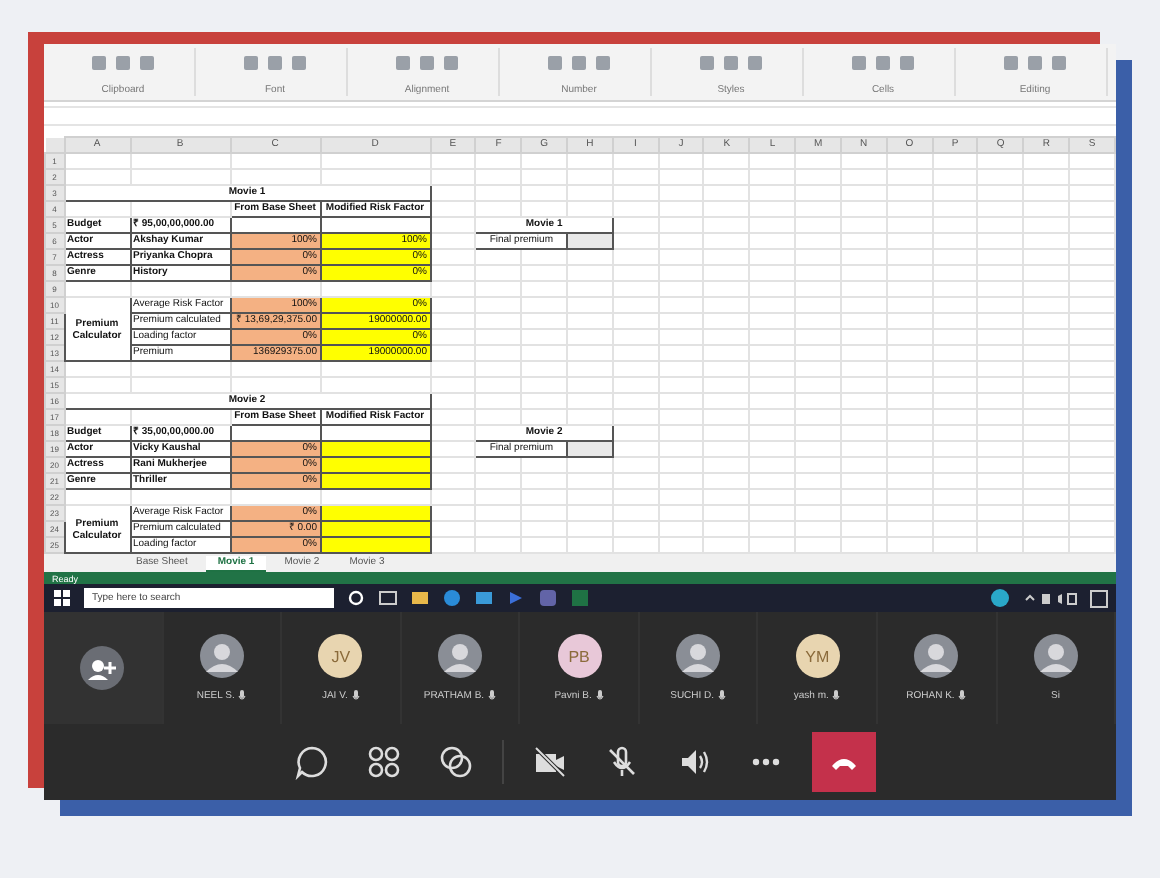 The width and height of the screenshot is (1160, 878). Describe the element at coordinates (1050, 598) in the screenshot. I see `system-tray-icons` at that location.